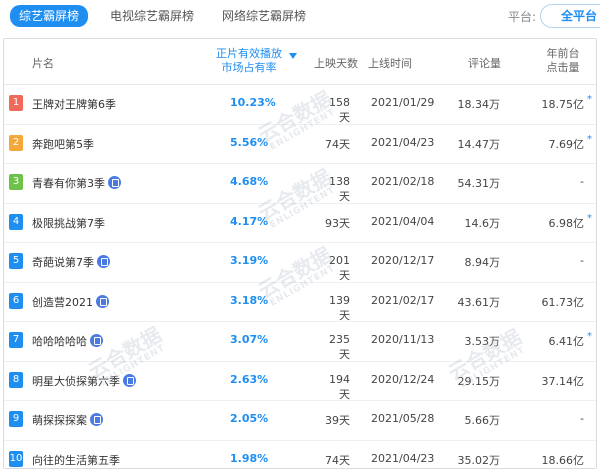 The image size is (600, 469). What do you see at coordinates (479, 183) in the screenshot?
I see `comments-value: 54.31万` at bounding box center [479, 183].